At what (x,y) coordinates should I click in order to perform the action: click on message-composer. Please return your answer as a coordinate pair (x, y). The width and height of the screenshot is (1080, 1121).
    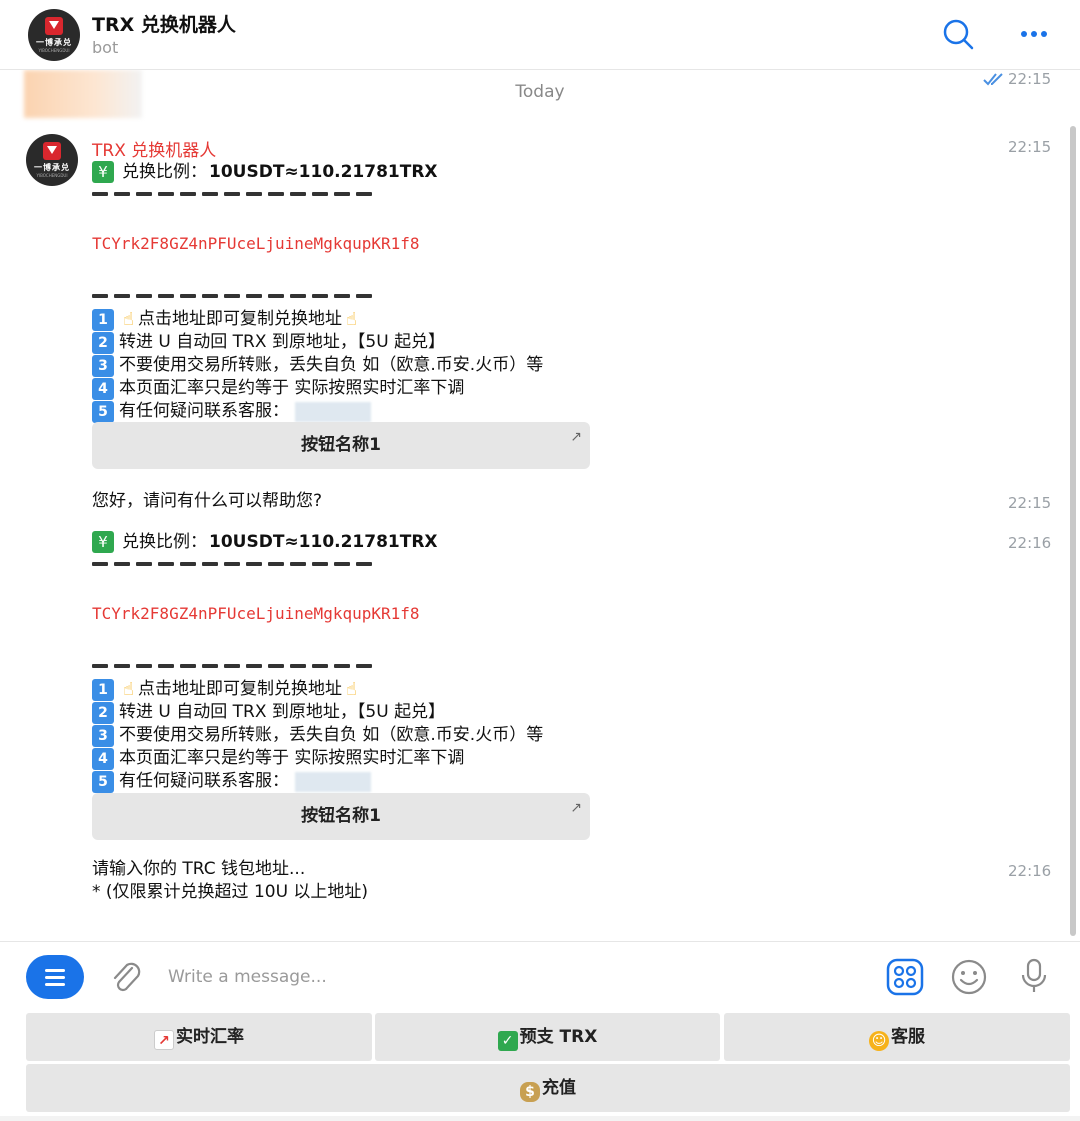
    Looking at the image, I should click on (540, 976).